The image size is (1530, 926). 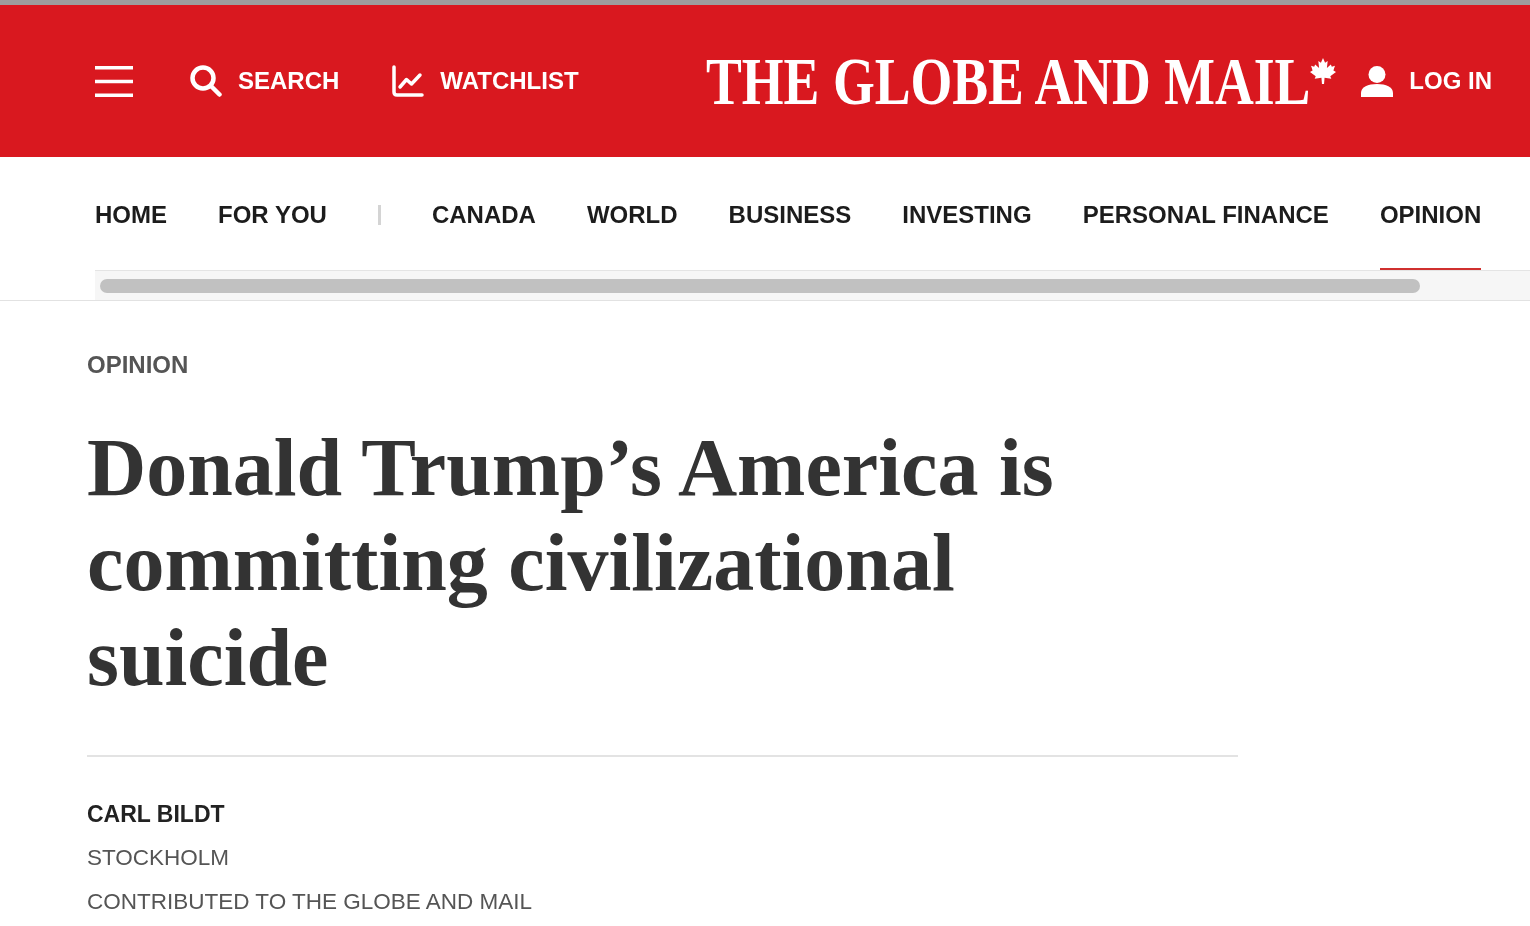 What do you see at coordinates (790, 235) in the screenshot?
I see `nav-tab: BUSINESS` at bounding box center [790, 235].